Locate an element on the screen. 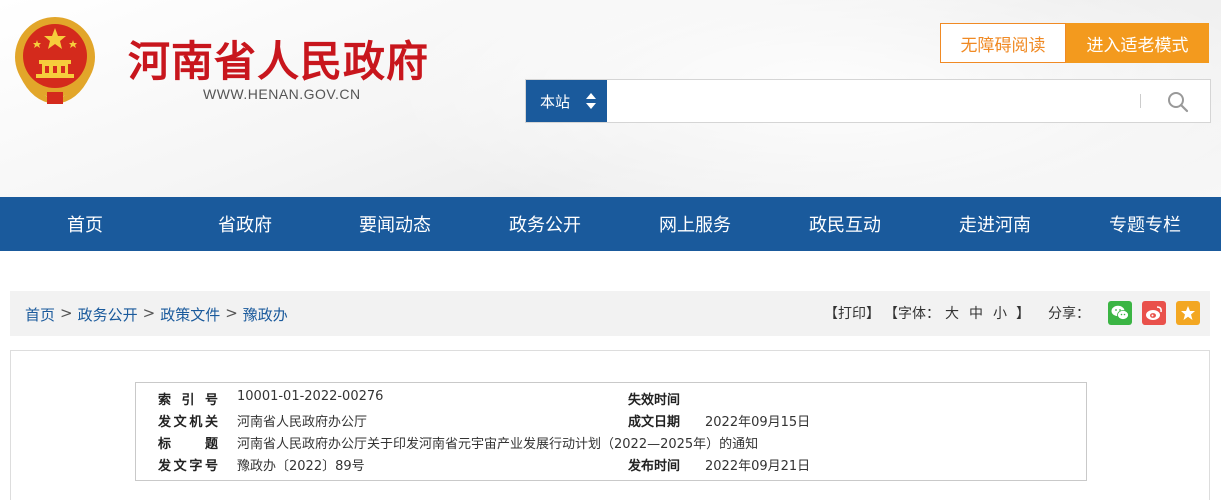 This screenshot has height=500, width=1221. elder-mode-button: 进入适老模式 is located at coordinates (1137, 43).